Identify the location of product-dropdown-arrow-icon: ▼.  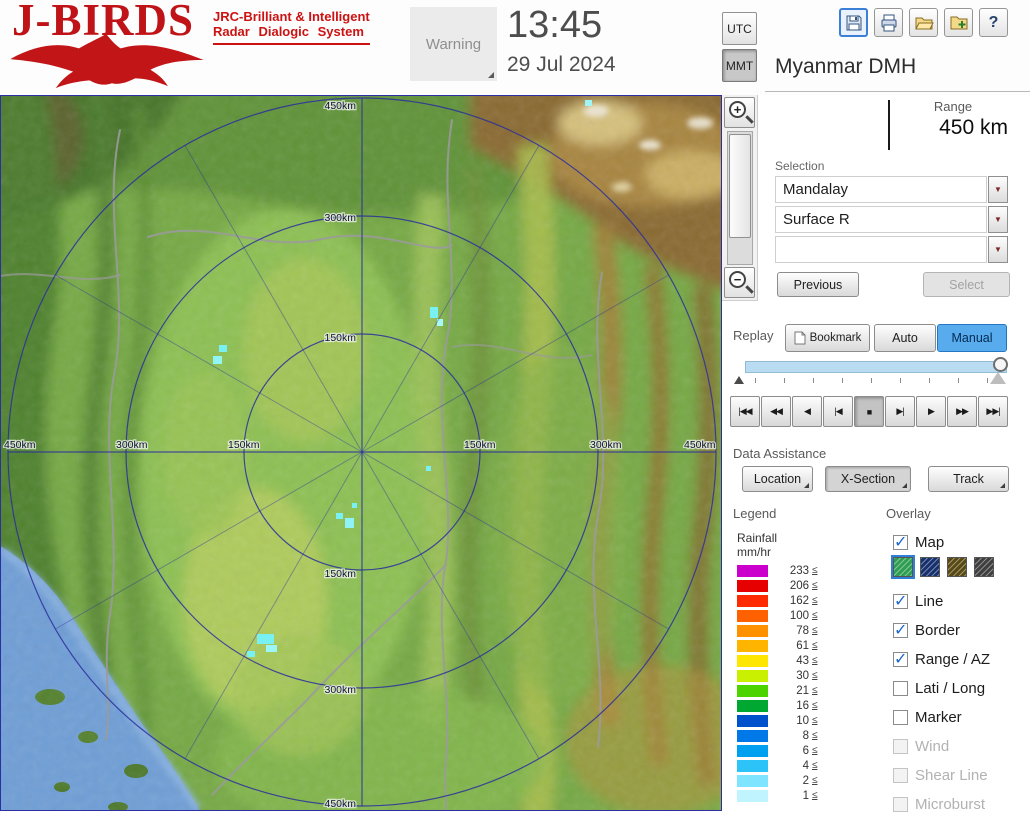
(998, 219).